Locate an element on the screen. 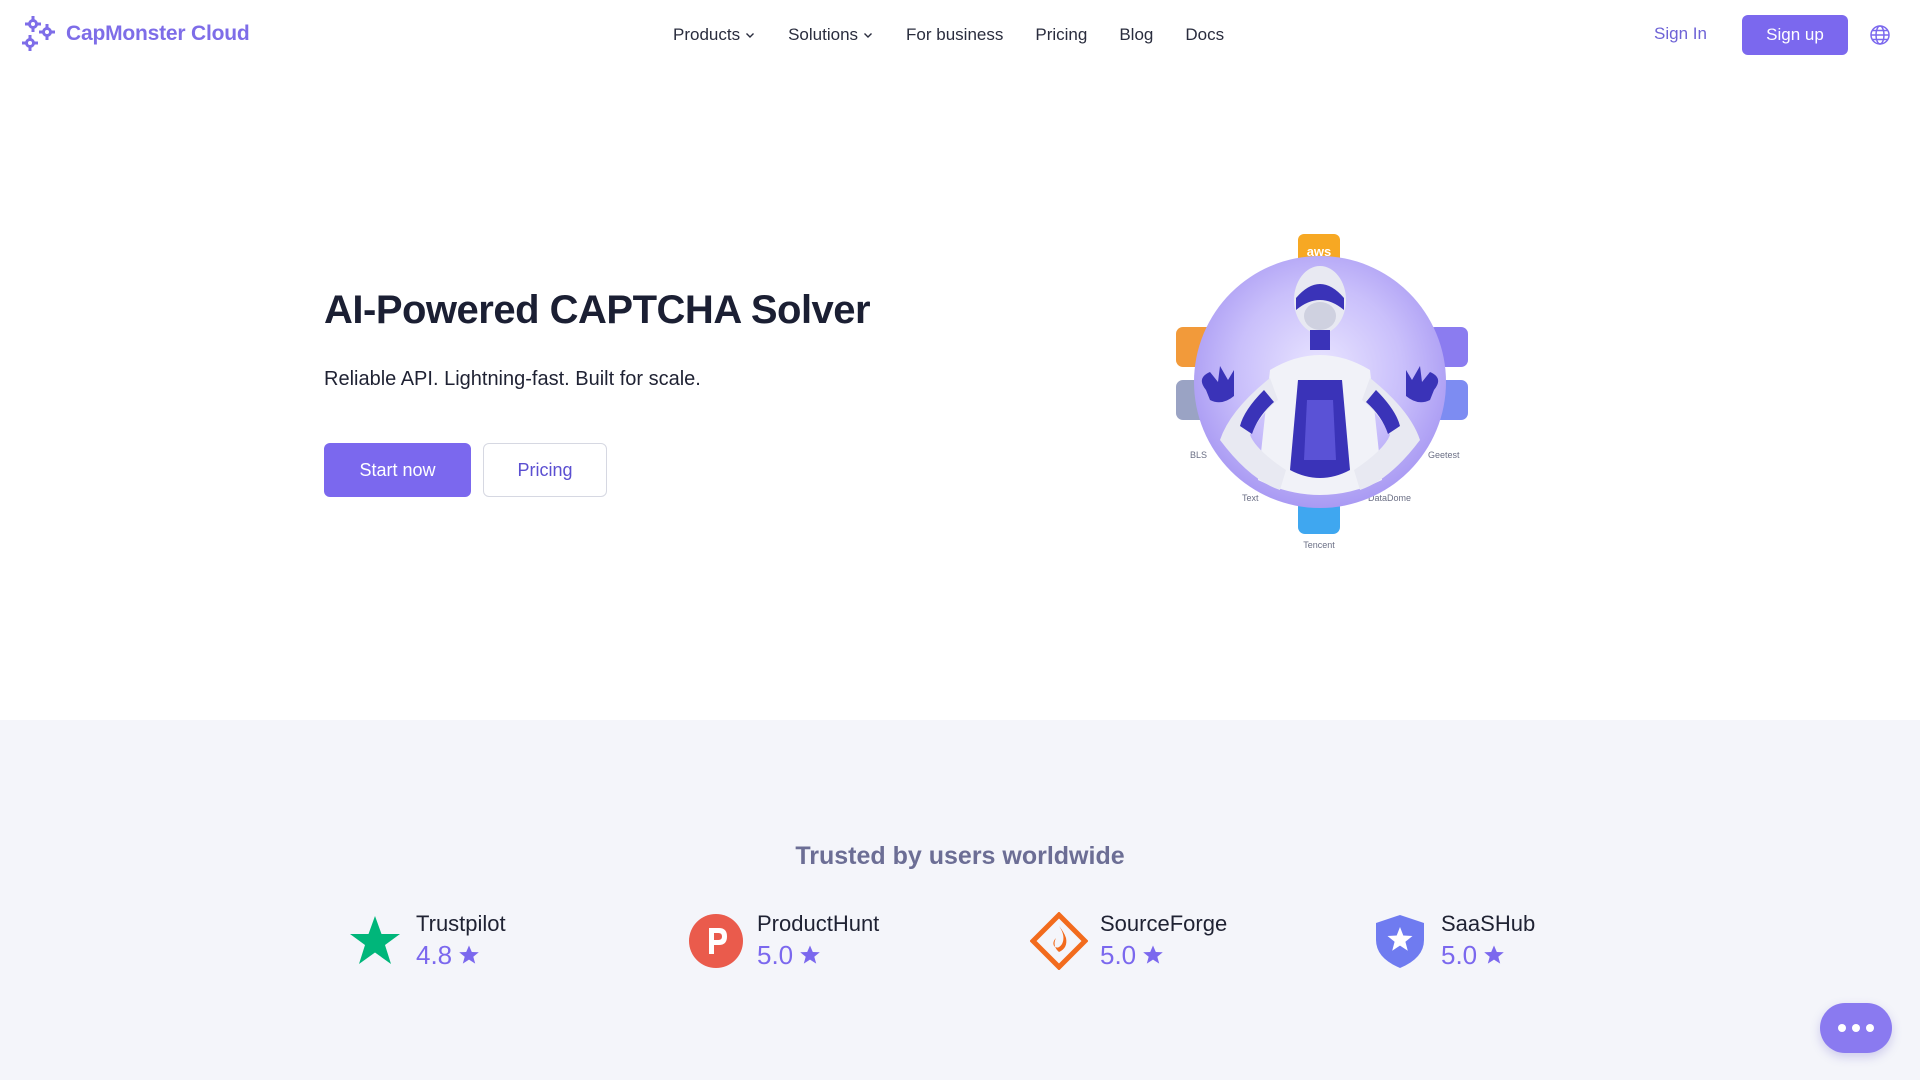 The image size is (1920, 1080). nav-item-blog: Blog is located at coordinates (1136, 35).